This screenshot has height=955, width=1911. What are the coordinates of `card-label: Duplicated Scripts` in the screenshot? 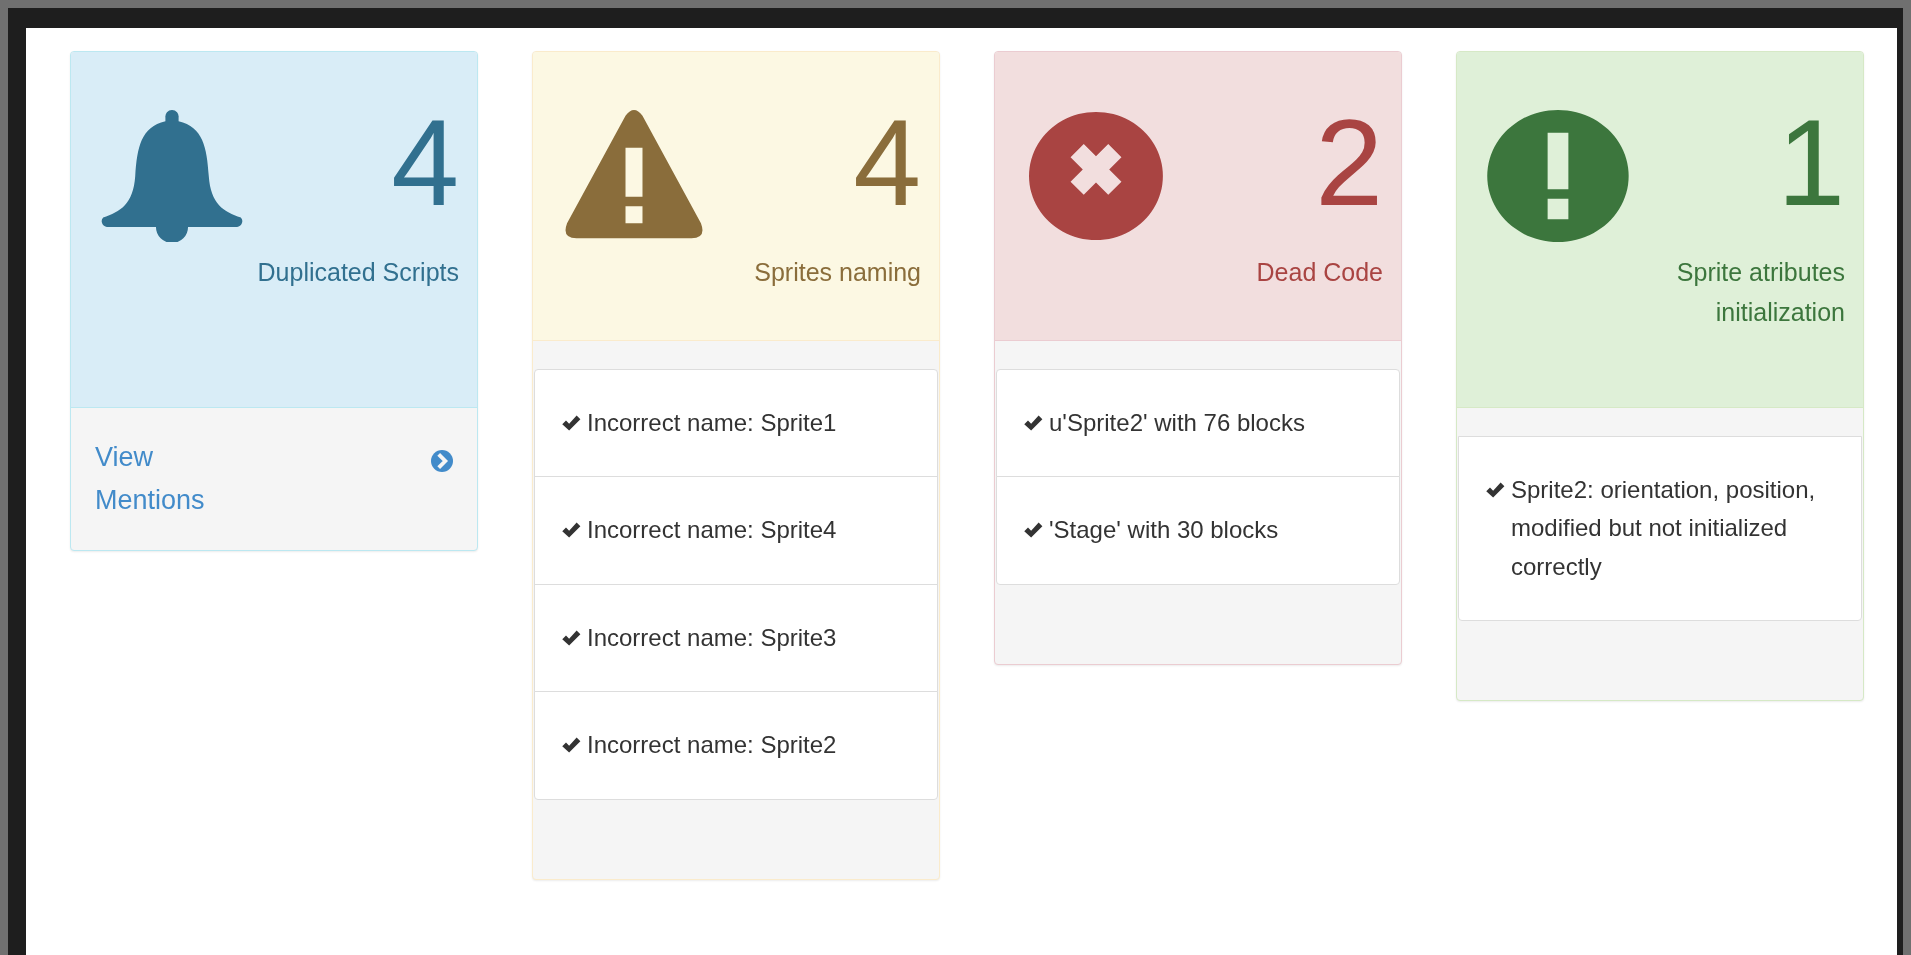 It's located at (358, 272).